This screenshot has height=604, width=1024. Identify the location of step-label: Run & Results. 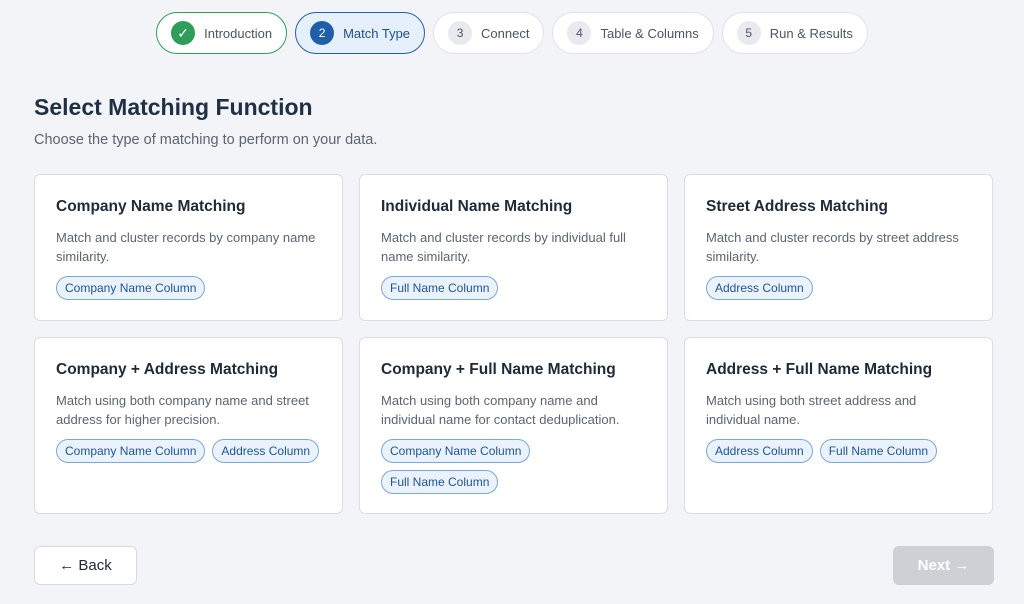
(811, 33).